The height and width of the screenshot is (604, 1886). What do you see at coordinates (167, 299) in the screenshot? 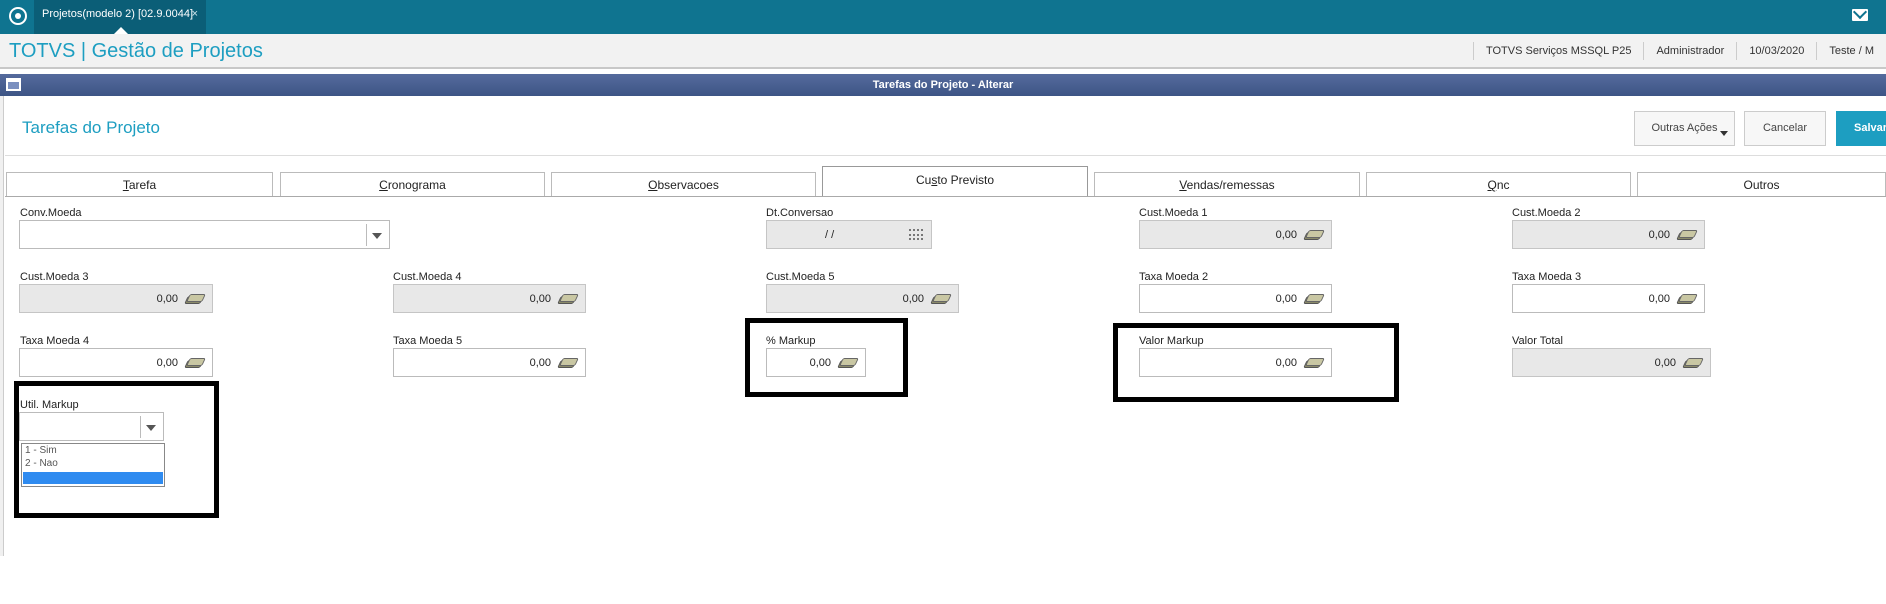
I see `cust-moeda3-value: 0,00` at bounding box center [167, 299].